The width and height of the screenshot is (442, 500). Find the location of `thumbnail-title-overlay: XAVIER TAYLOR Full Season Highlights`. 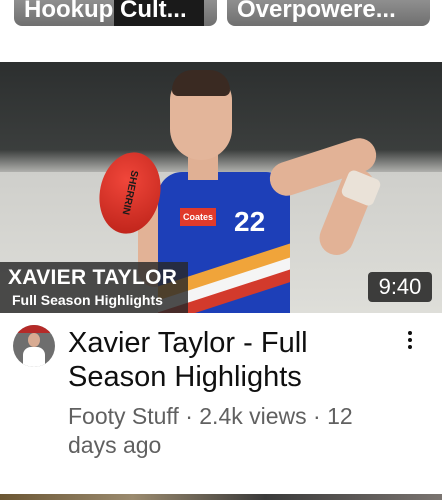

thumbnail-title-overlay: XAVIER TAYLOR Full Season Highlights is located at coordinates (94, 287).